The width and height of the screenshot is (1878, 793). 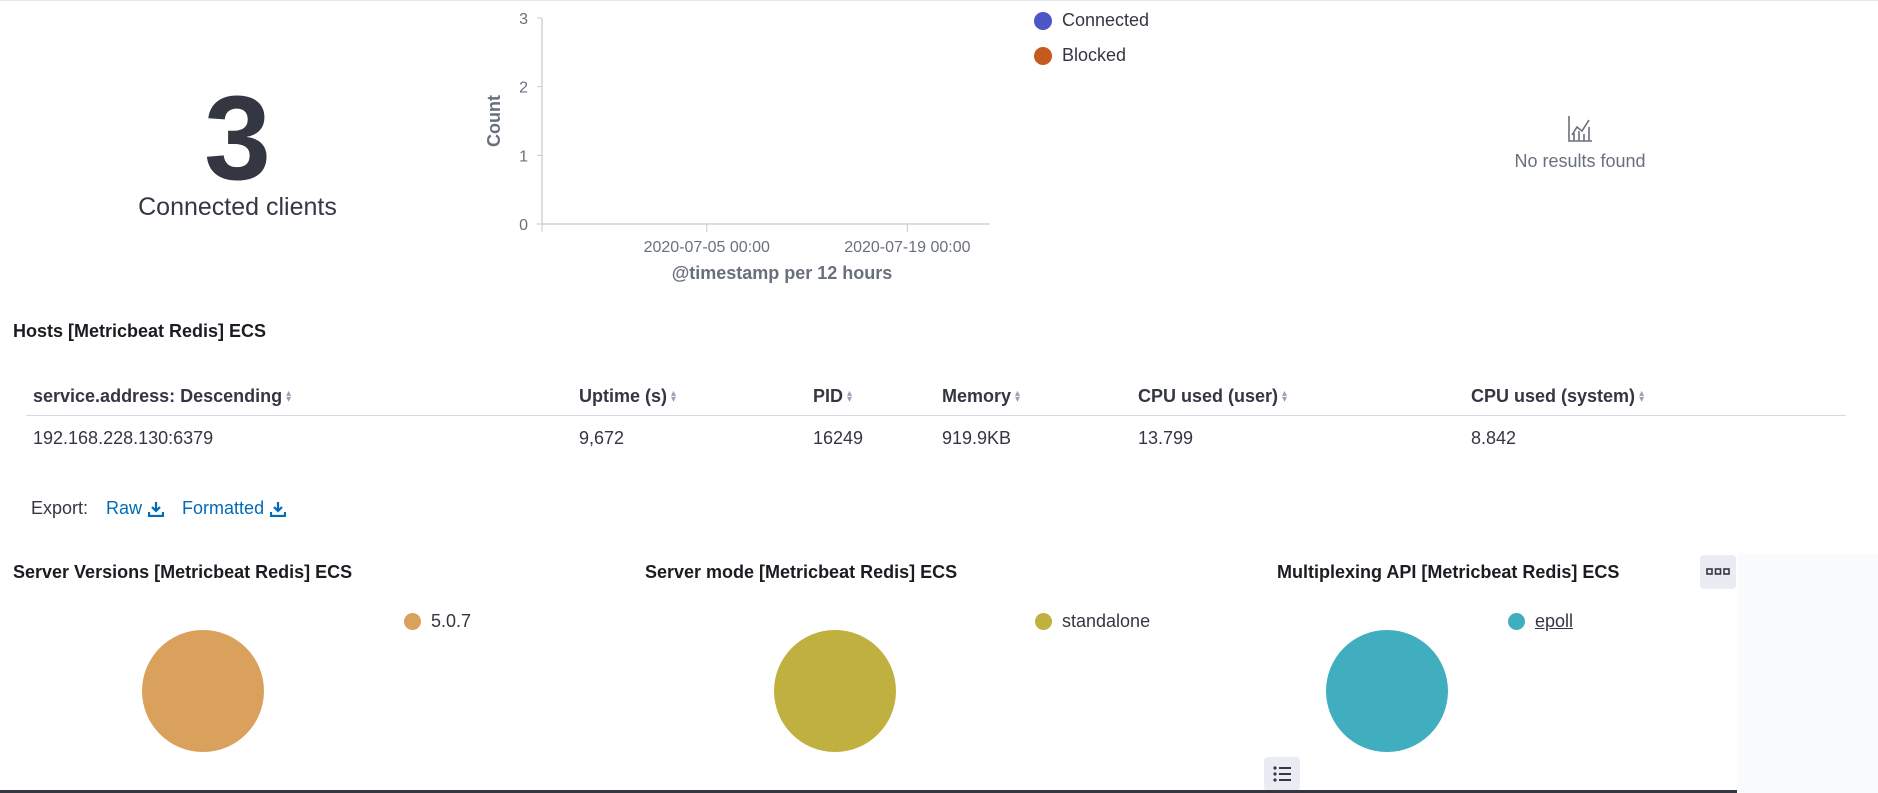 I want to click on server-versions-title: Server Versions [Metricbeat Redis] ECS, so click(x=183, y=572).